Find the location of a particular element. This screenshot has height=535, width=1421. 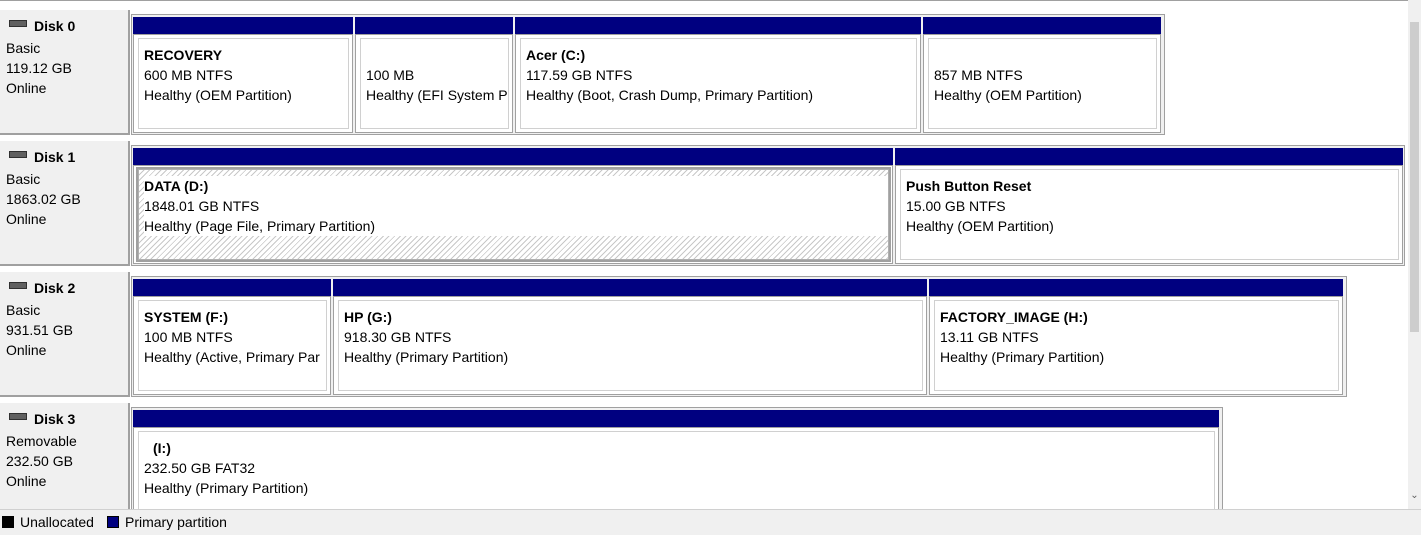

partition-size: 1848.01 GB NTFS is located at coordinates (516, 206).